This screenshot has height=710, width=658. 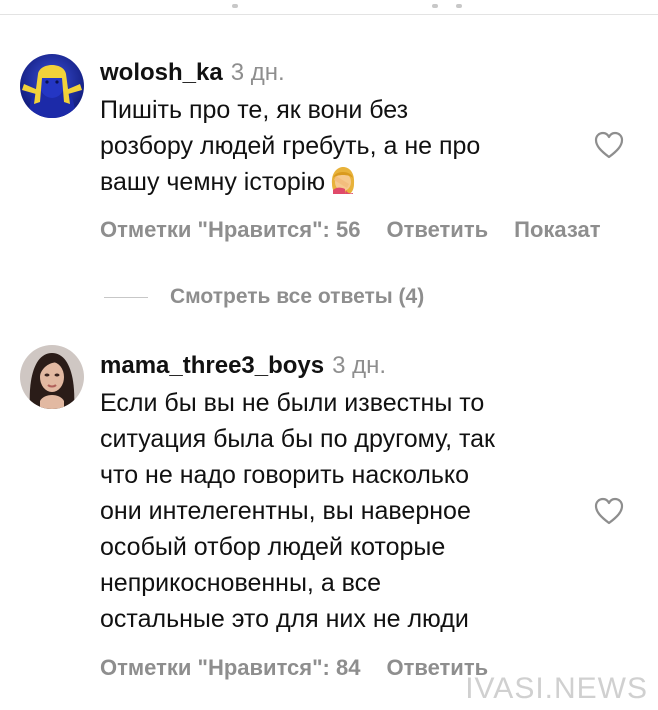 What do you see at coordinates (556, 688) in the screenshot?
I see `watermark: IVASI.NEWS` at bounding box center [556, 688].